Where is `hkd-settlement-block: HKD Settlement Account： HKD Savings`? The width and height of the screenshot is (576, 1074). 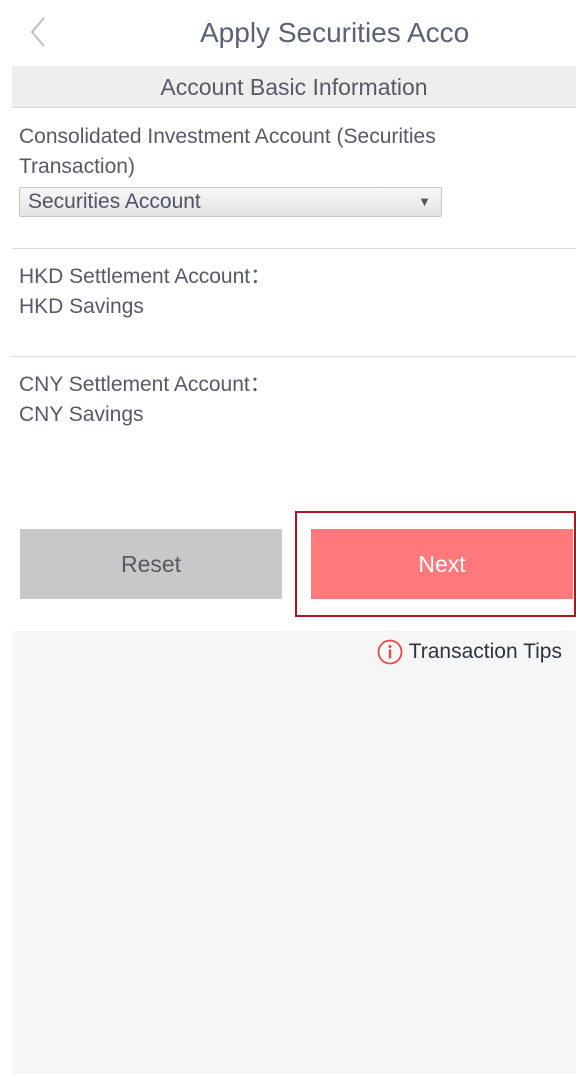
hkd-settlement-block: HKD Settlement Account： HKD Savings is located at coordinates (145, 292).